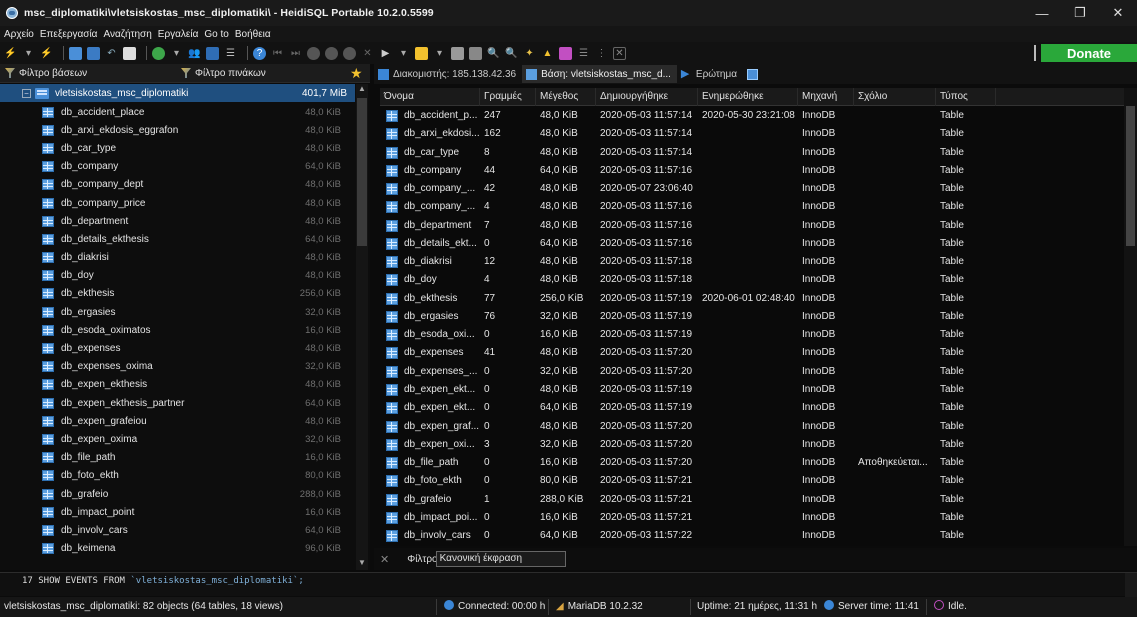 Image resolution: width=1137 pixels, height=617 pixels. Describe the element at coordinates (177, 348) in the screenshot. I see `tree-table-item: db_expenses 48,0 KiB` at that location.